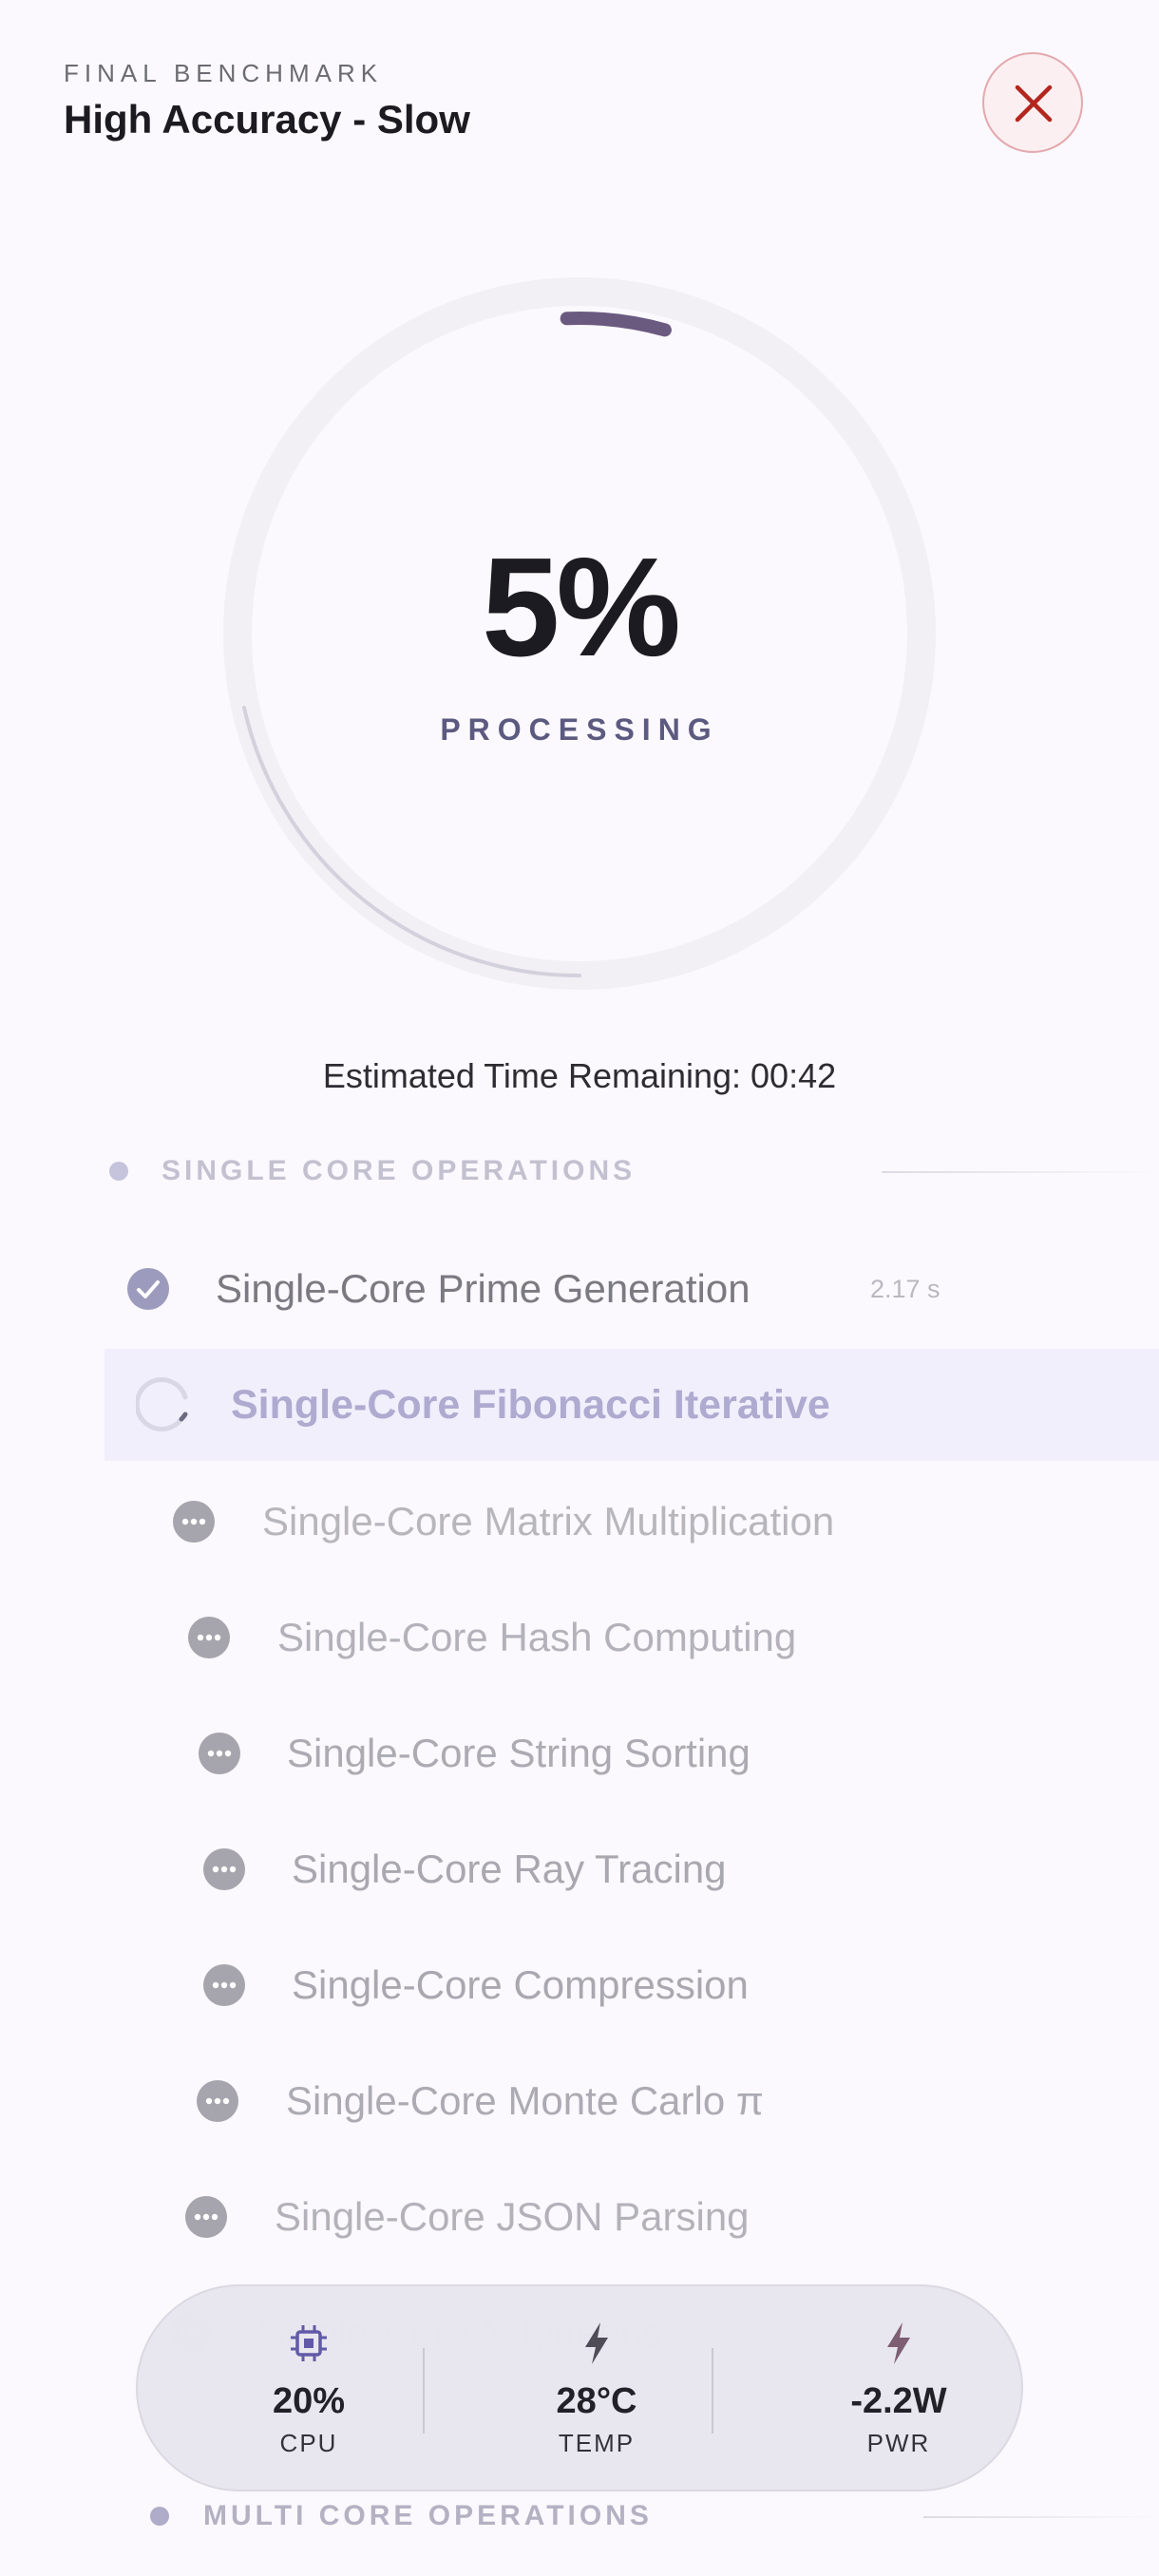  Describe the element at coordinates (525, 2100) in the screenshot. I see `task-name: Single-Core Monte Carlo π` at that location.